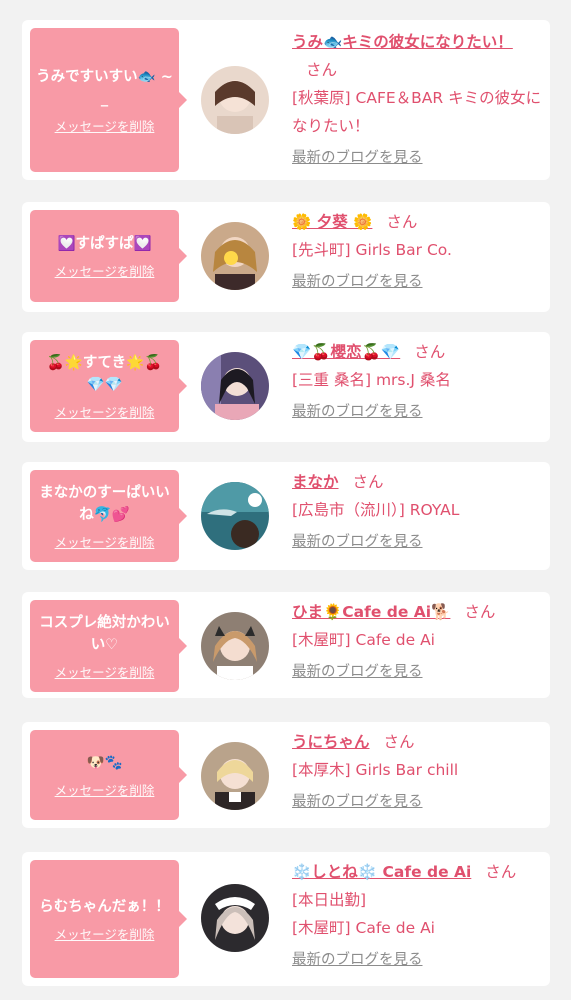 The image size is (571, 1000). I want to click on message-text: まなかのすーぱいいね🐬💕, so click(104, 503).